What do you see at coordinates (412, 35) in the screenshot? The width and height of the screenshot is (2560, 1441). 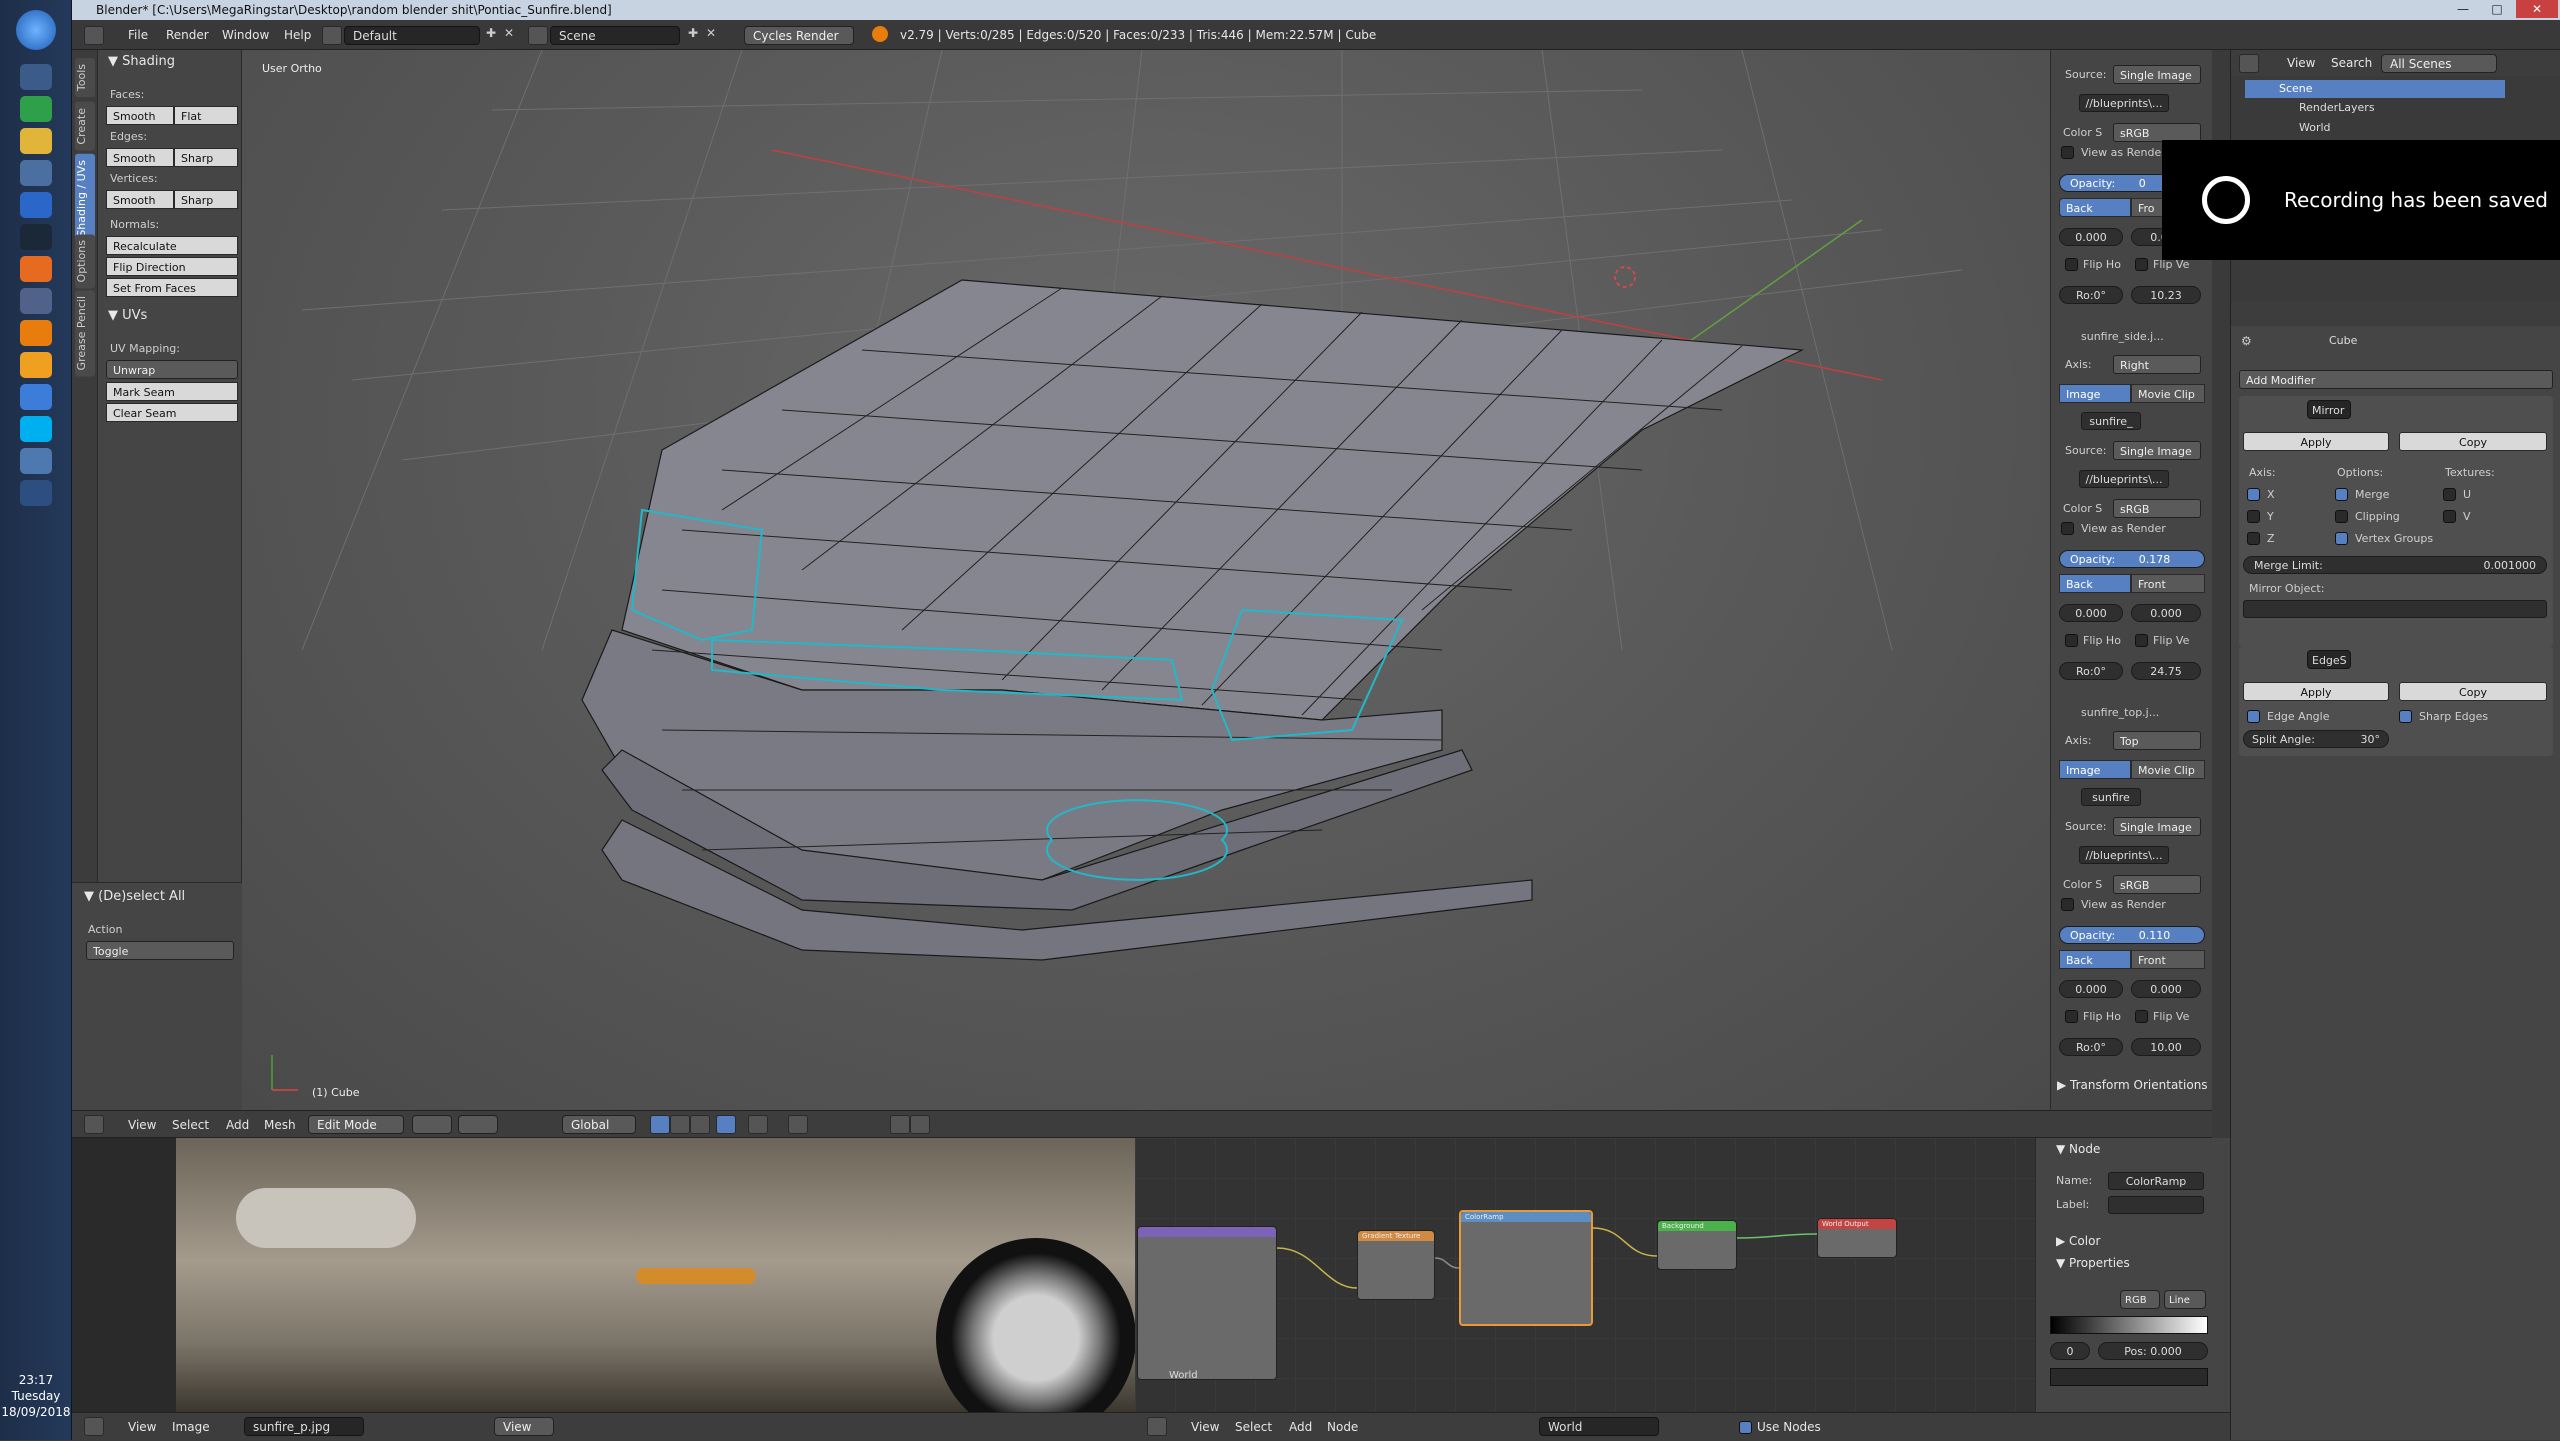 I see `screen-layout-field: Default` at bounding box center [412, 35].